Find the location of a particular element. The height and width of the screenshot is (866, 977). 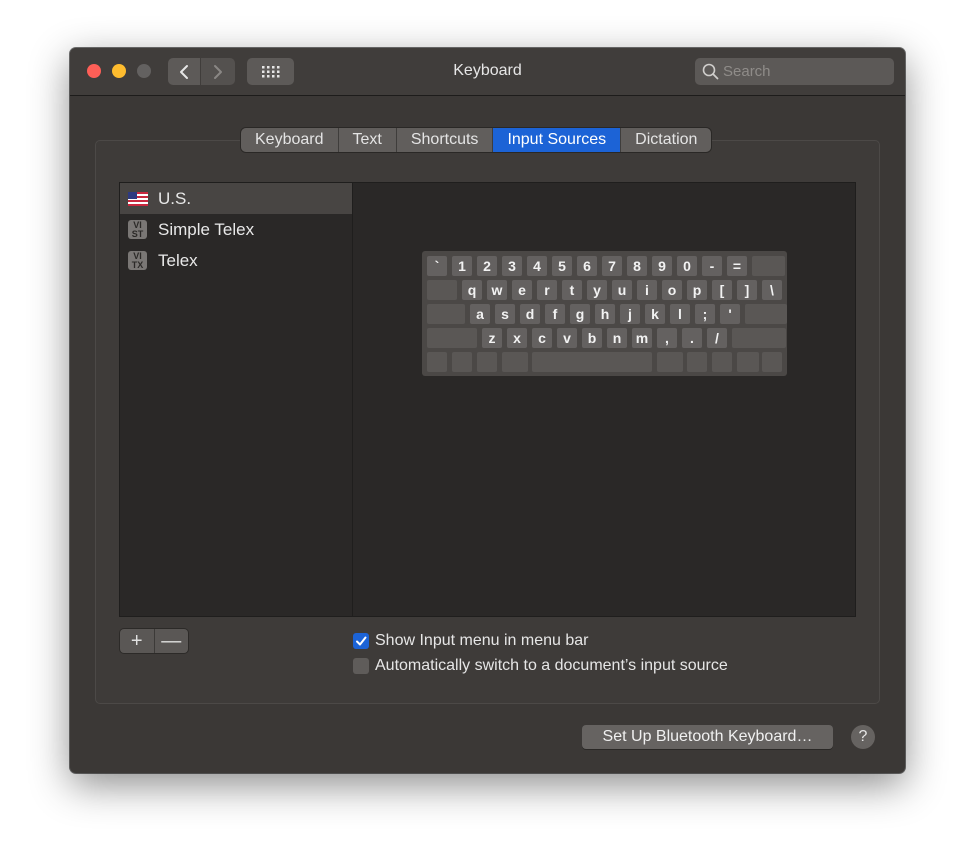

key-cap: z is located at coordinates (492, 338).